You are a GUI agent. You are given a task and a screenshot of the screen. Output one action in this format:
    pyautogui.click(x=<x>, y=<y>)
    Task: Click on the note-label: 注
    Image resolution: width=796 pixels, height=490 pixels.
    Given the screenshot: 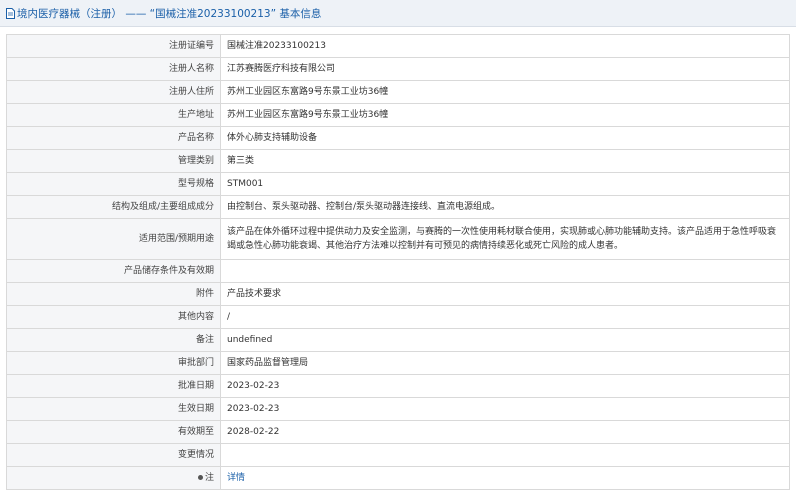 What is the action you would take?
    pyautogui.click(x=113, y=478)
    